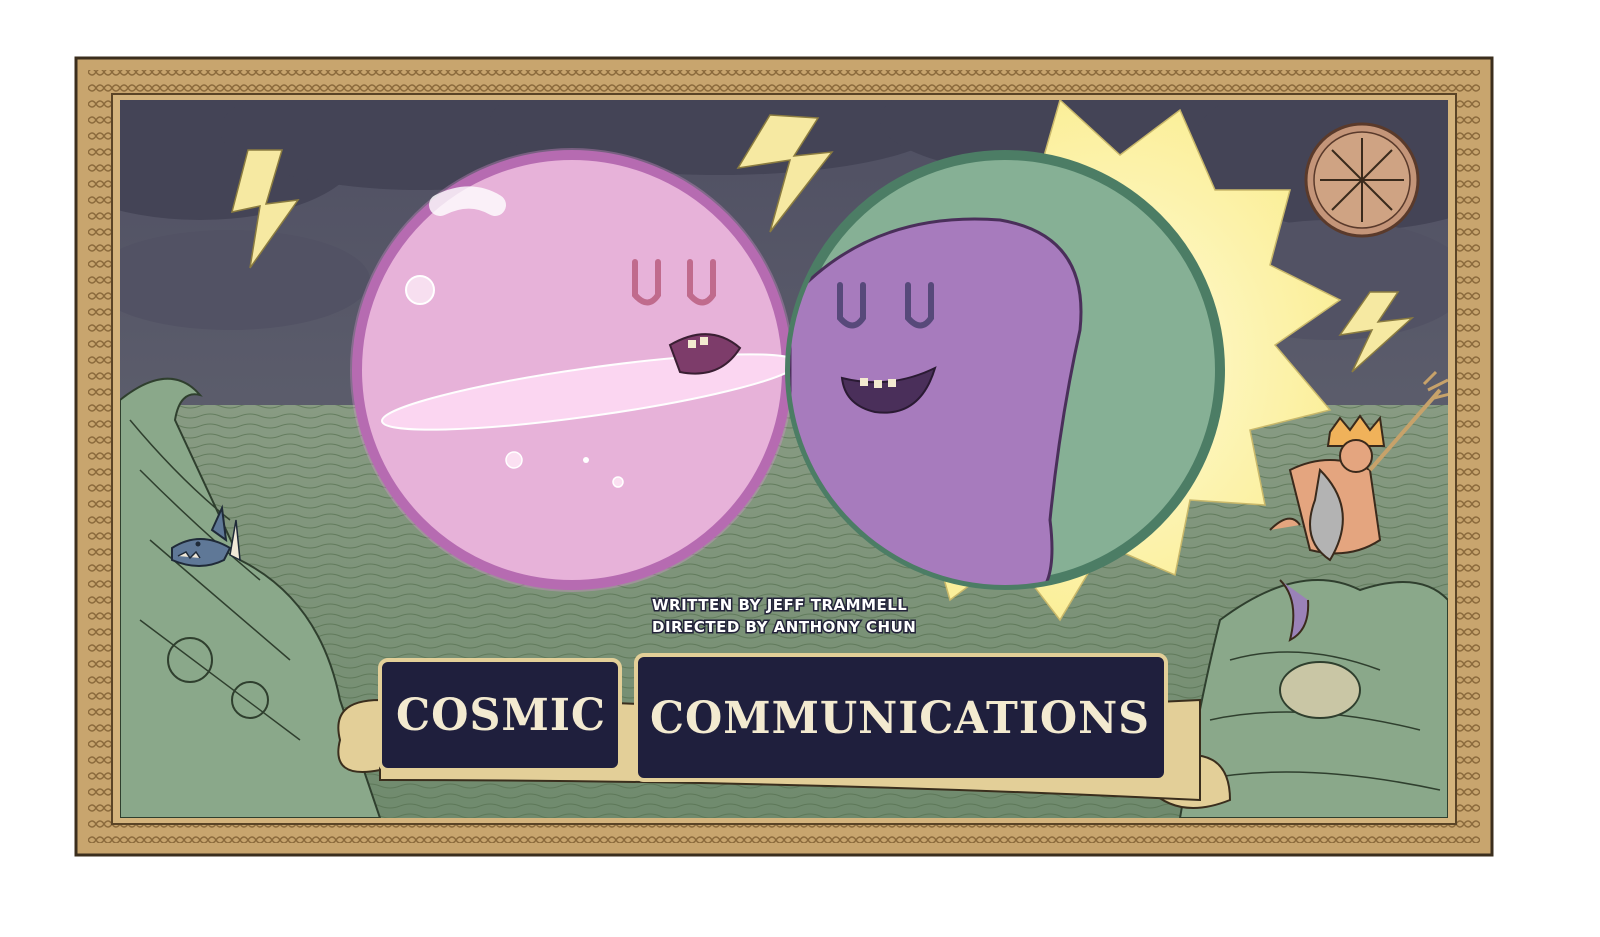 The image size is (1600, 937). What do you see at coordinates (779, 605) in the screenshot?
I see `writer-credit: WRITTEN BY JEFF TRAMMELL` at bounding box center [779, 605].